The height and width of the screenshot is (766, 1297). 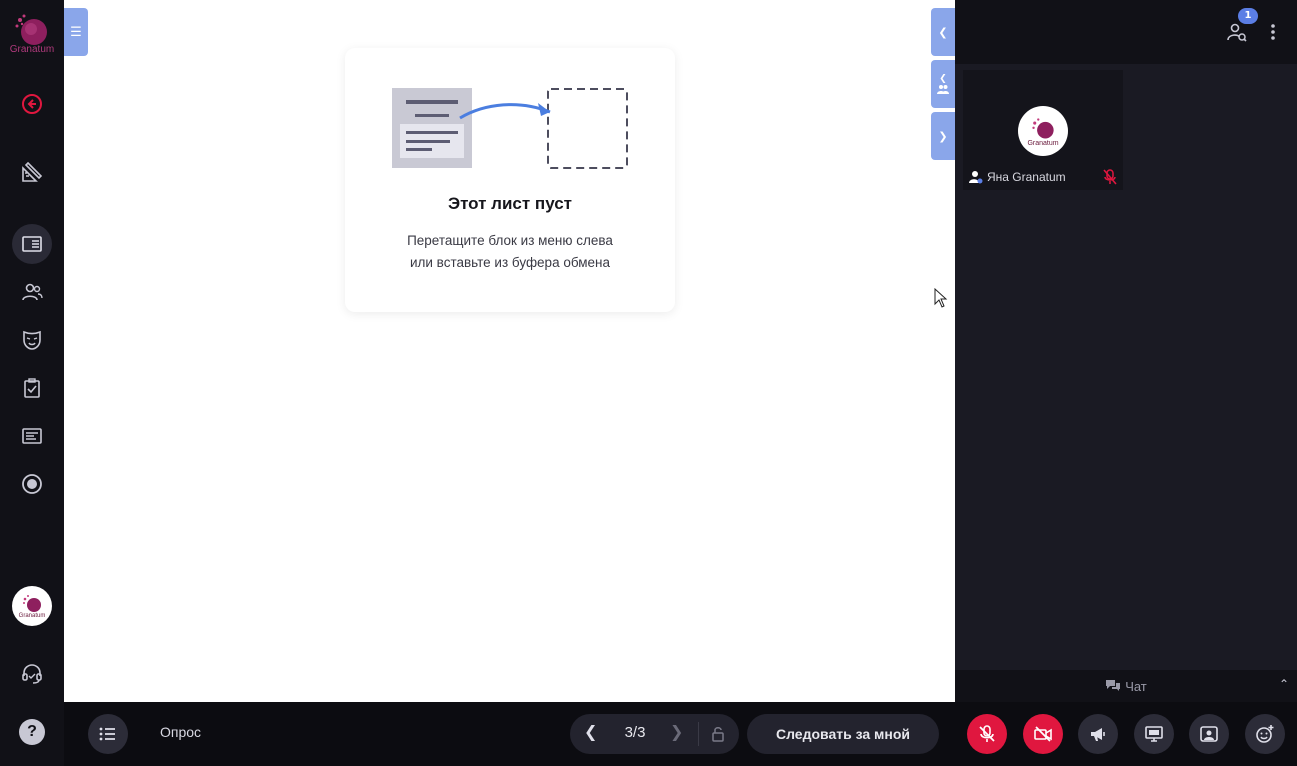 I want to click on presenter-icon, so click(x=1209, y=734).